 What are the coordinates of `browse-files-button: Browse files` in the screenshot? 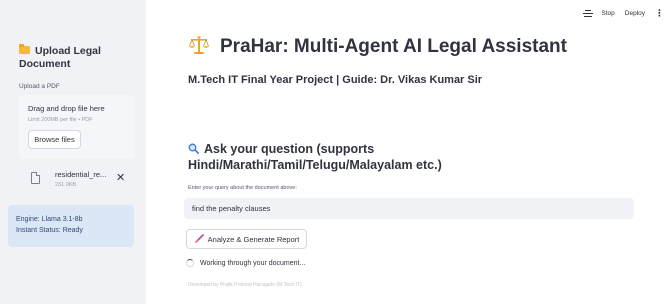 It's located at (54, 139).